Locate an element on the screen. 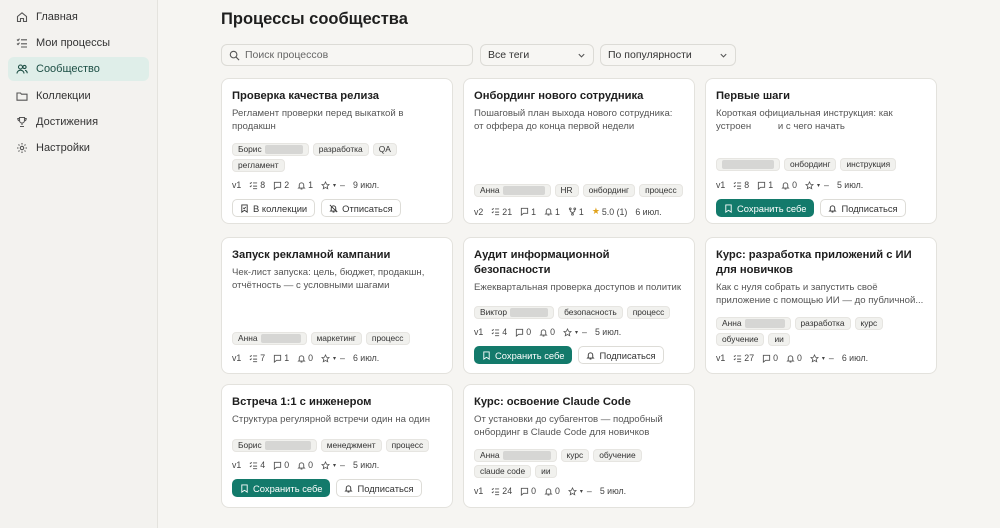 The height and width of the screenshot is (528, 1000). card-title: Курс: освоение Claude Code is located at coordinates (579, 402).